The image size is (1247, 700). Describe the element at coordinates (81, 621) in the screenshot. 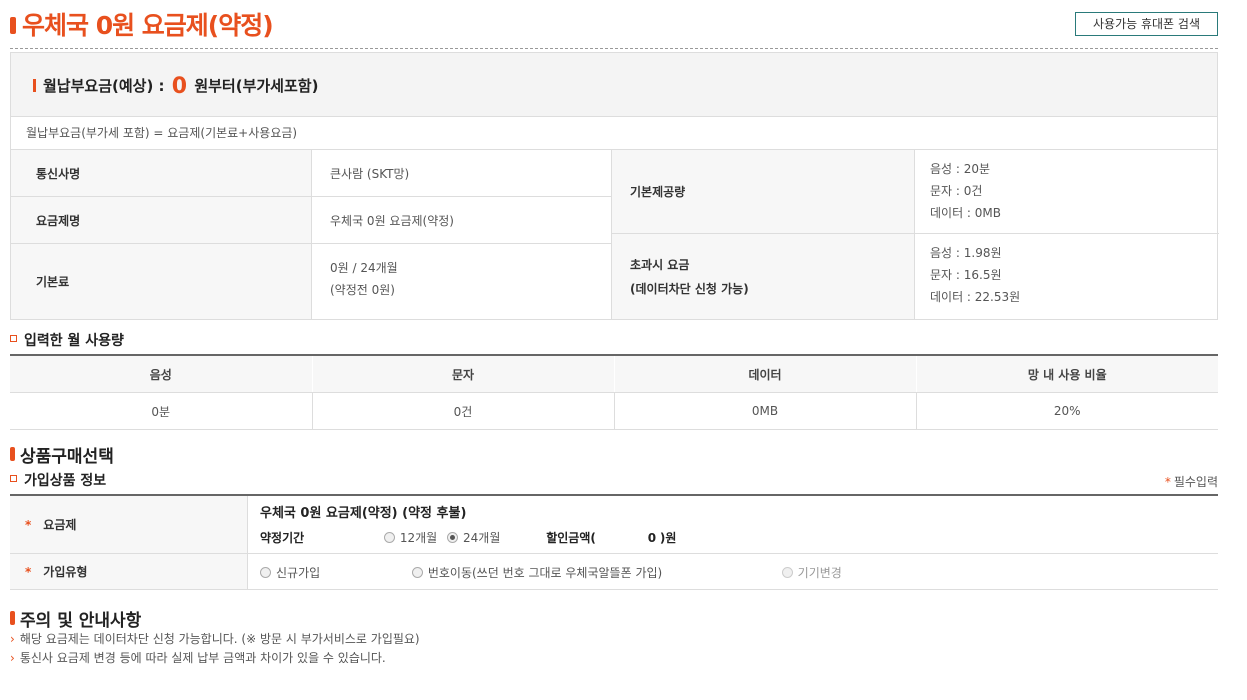

I see `notes-heading: 주의 및 안내사항` at that location.